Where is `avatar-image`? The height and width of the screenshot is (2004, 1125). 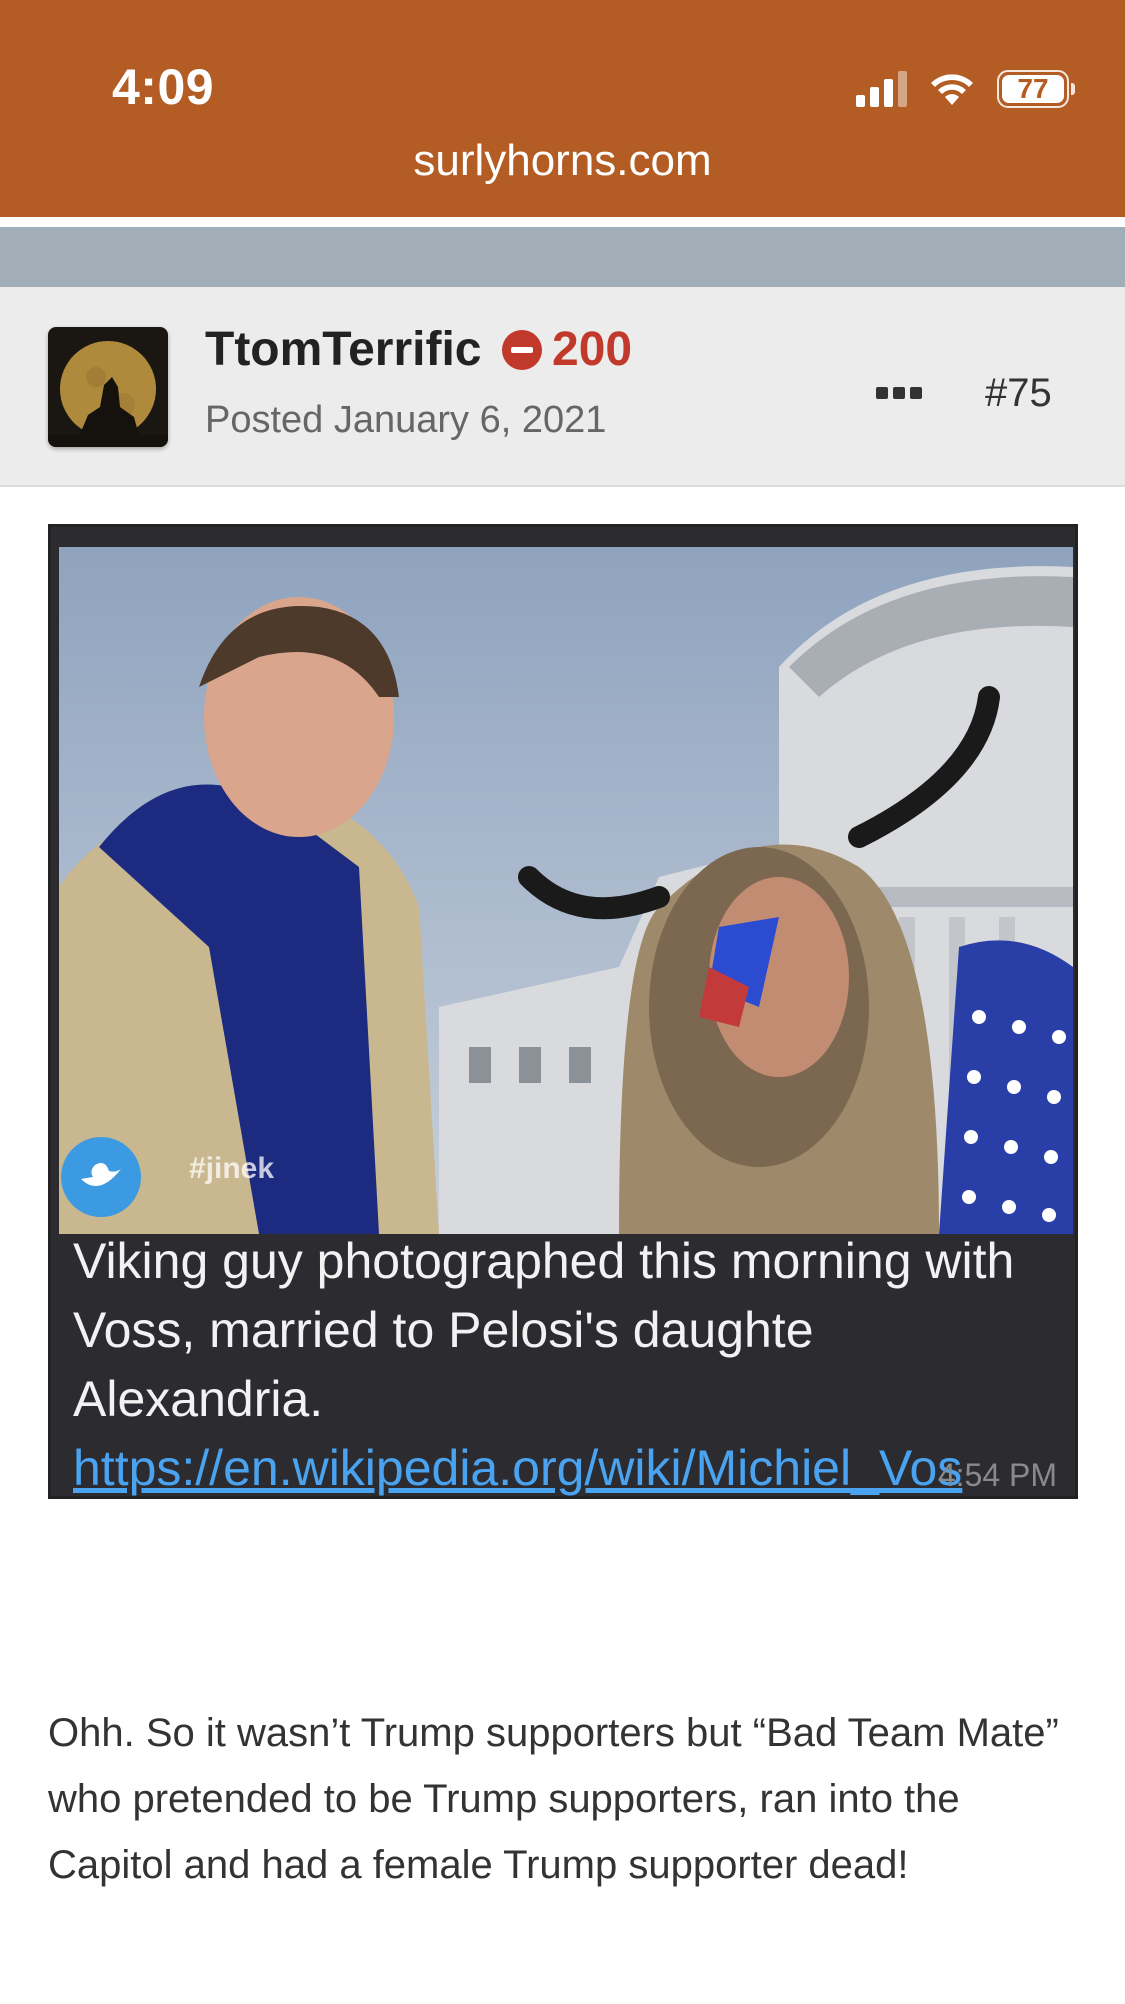
avatar-image is located at coordinates (108, 387).